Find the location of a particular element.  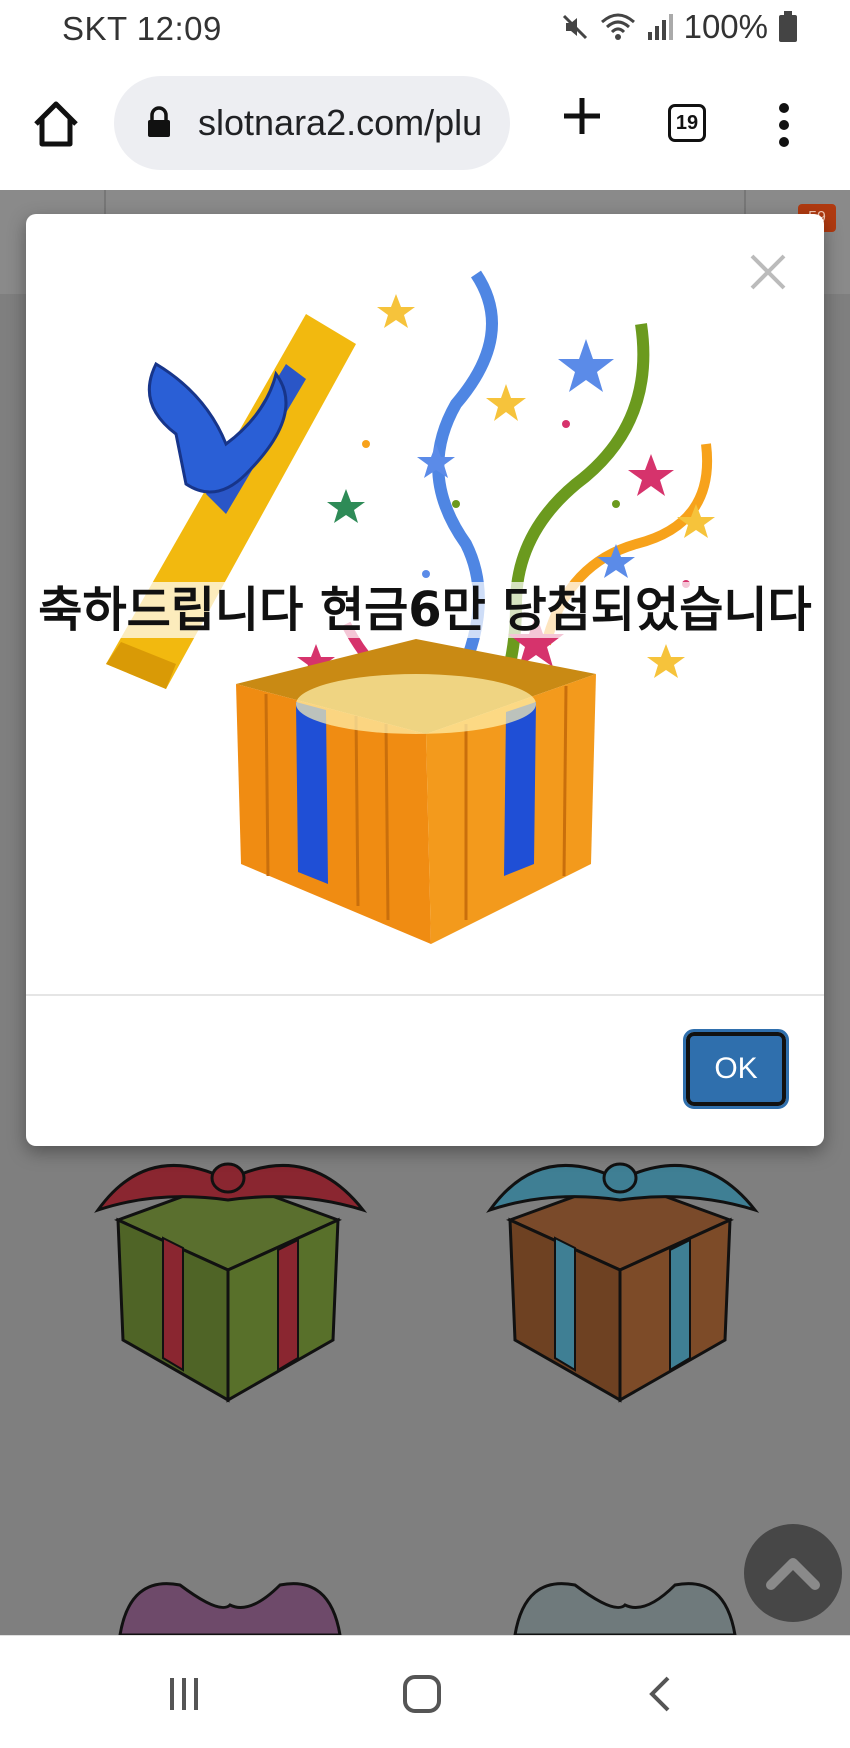

back-button is located at coordinates (659, 1696).